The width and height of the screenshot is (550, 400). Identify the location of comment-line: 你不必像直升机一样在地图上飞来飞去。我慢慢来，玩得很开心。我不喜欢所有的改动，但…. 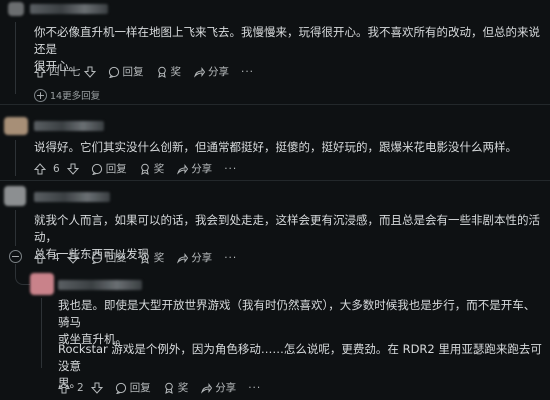
(287, 40).